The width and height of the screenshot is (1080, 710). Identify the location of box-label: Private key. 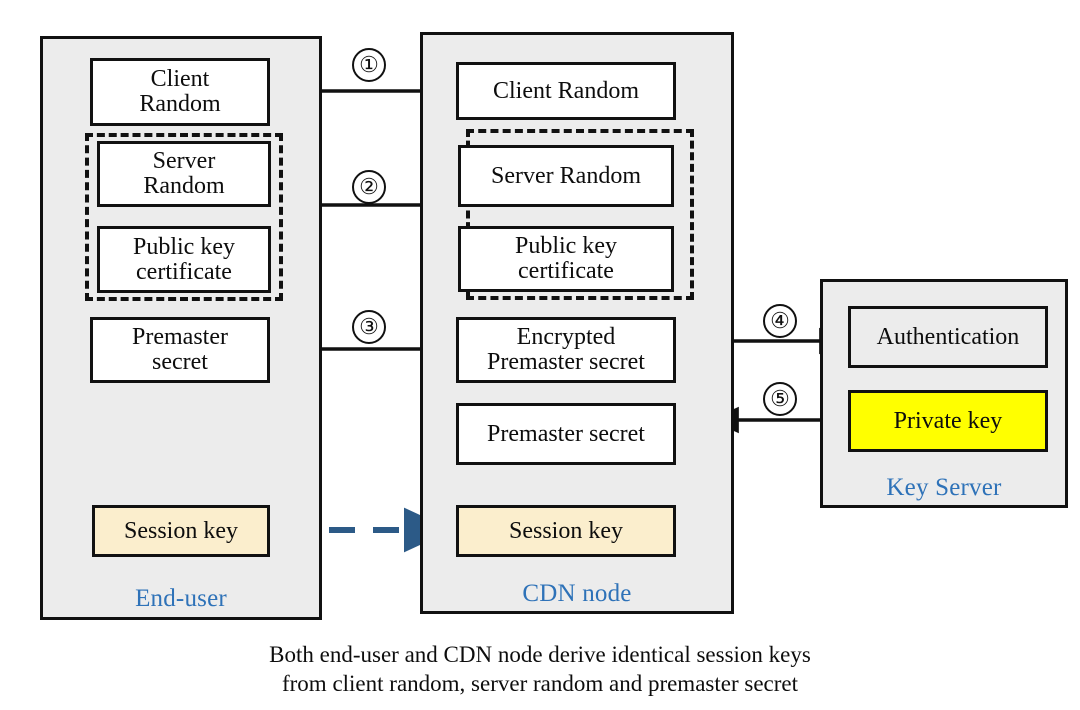
(948, 420).